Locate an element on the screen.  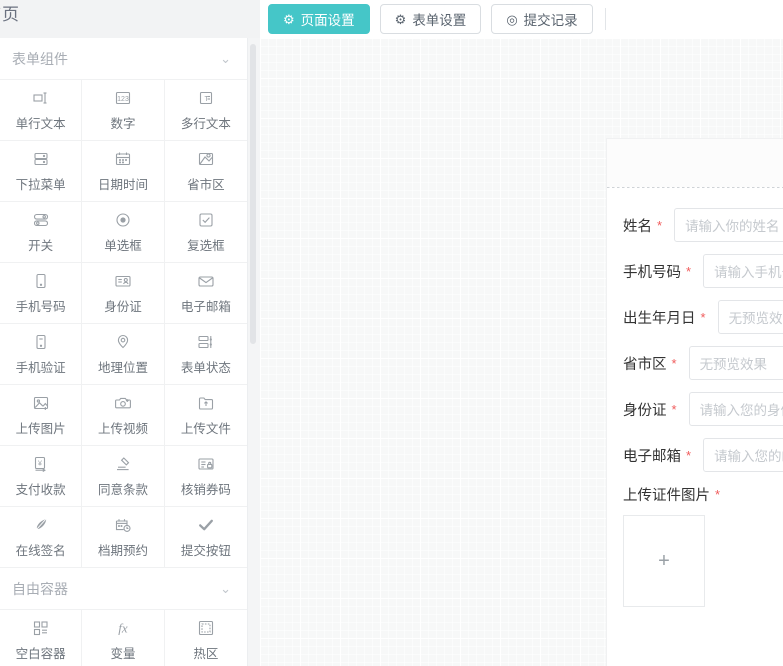
component-label: 同意条款 is located at coordinates (122, 489).